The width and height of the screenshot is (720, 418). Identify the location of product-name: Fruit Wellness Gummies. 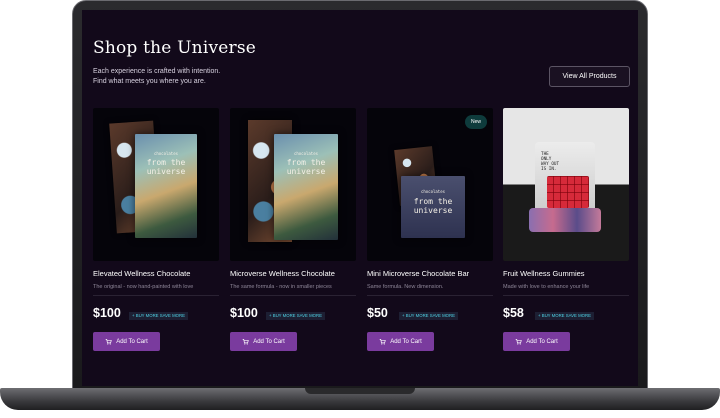
(544, 273).